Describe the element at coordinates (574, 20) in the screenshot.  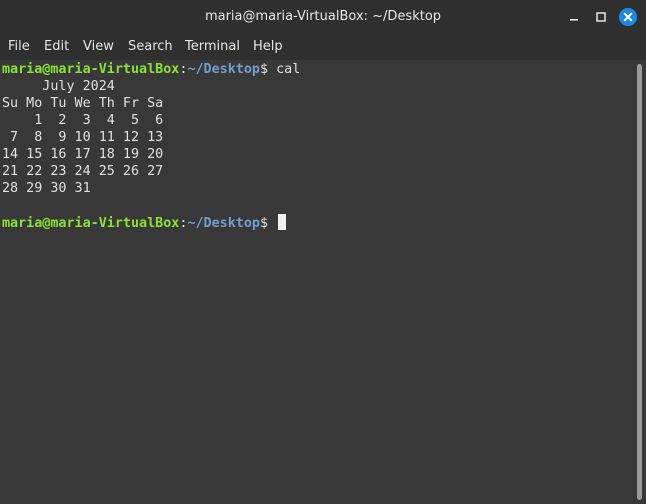
I see `minimize-icon` at that location.